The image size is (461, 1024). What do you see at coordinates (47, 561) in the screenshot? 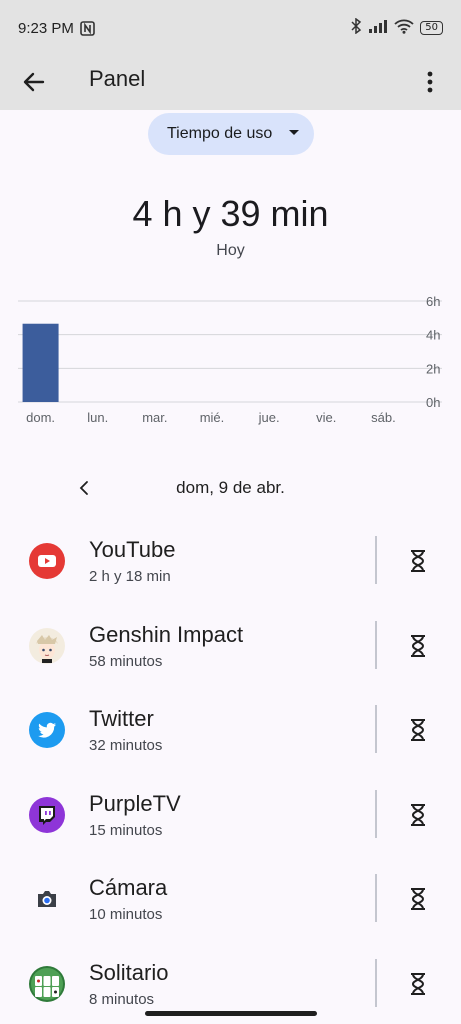
I see `youtube-icon` at bounding box center [47, 561].